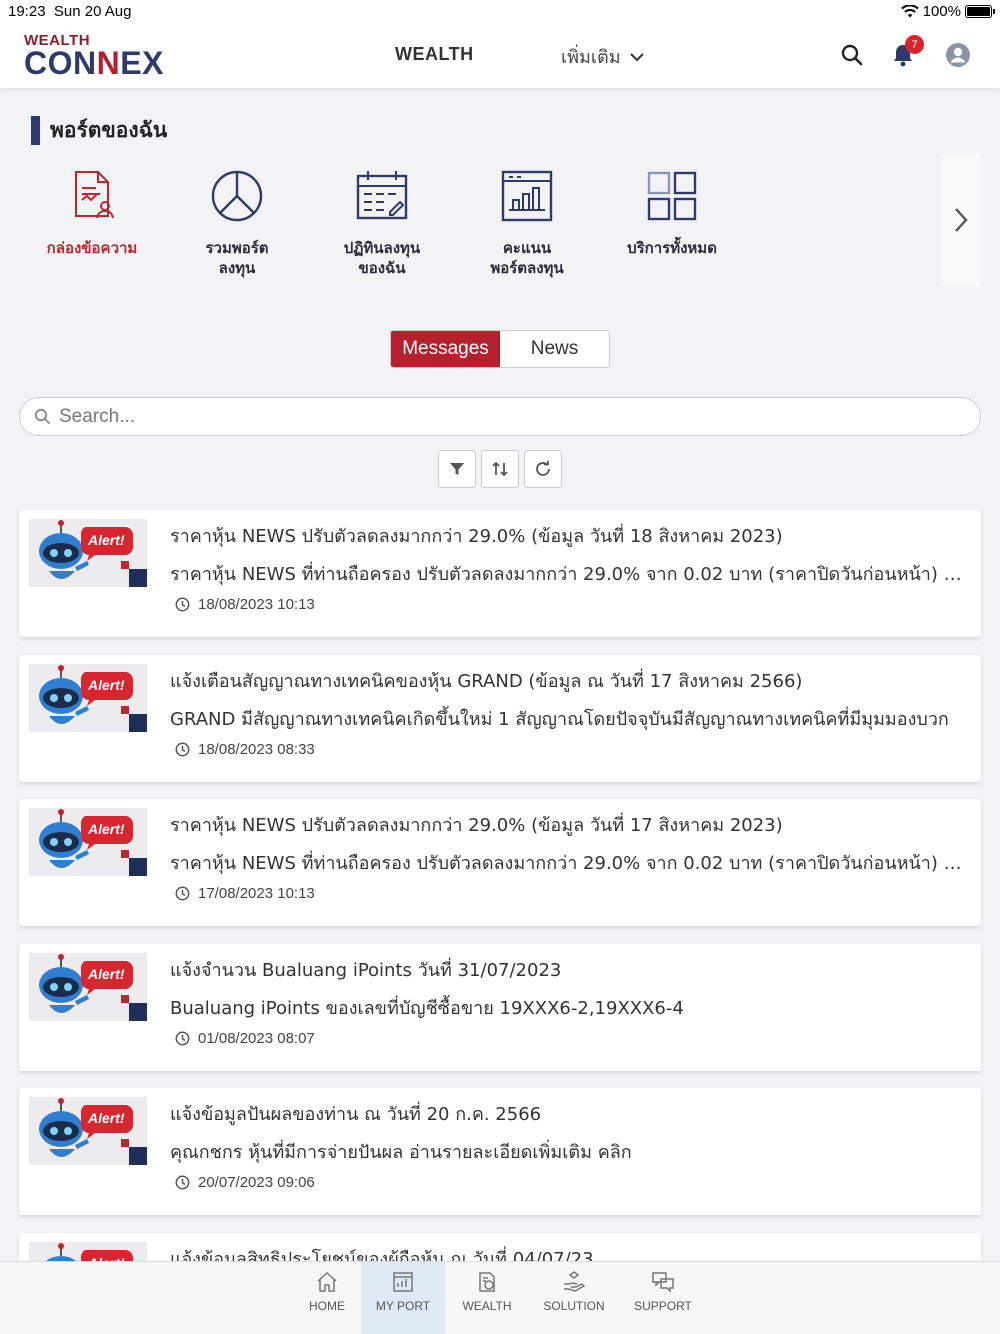  I want to click on filter-button, so click(457, 469).